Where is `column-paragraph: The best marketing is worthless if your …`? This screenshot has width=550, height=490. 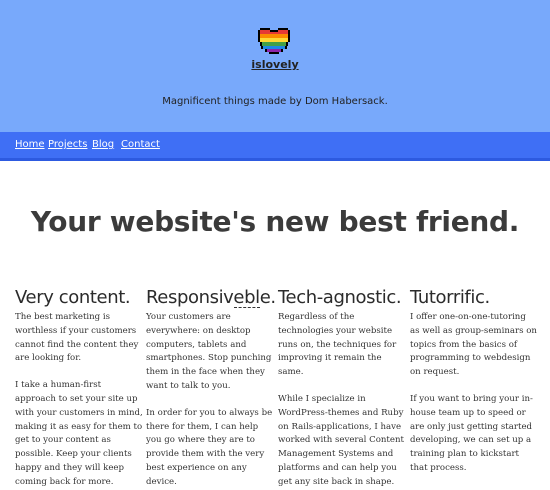 column-paragraph: The best marketing is worthless if your … is located at coordinates (77, 338).